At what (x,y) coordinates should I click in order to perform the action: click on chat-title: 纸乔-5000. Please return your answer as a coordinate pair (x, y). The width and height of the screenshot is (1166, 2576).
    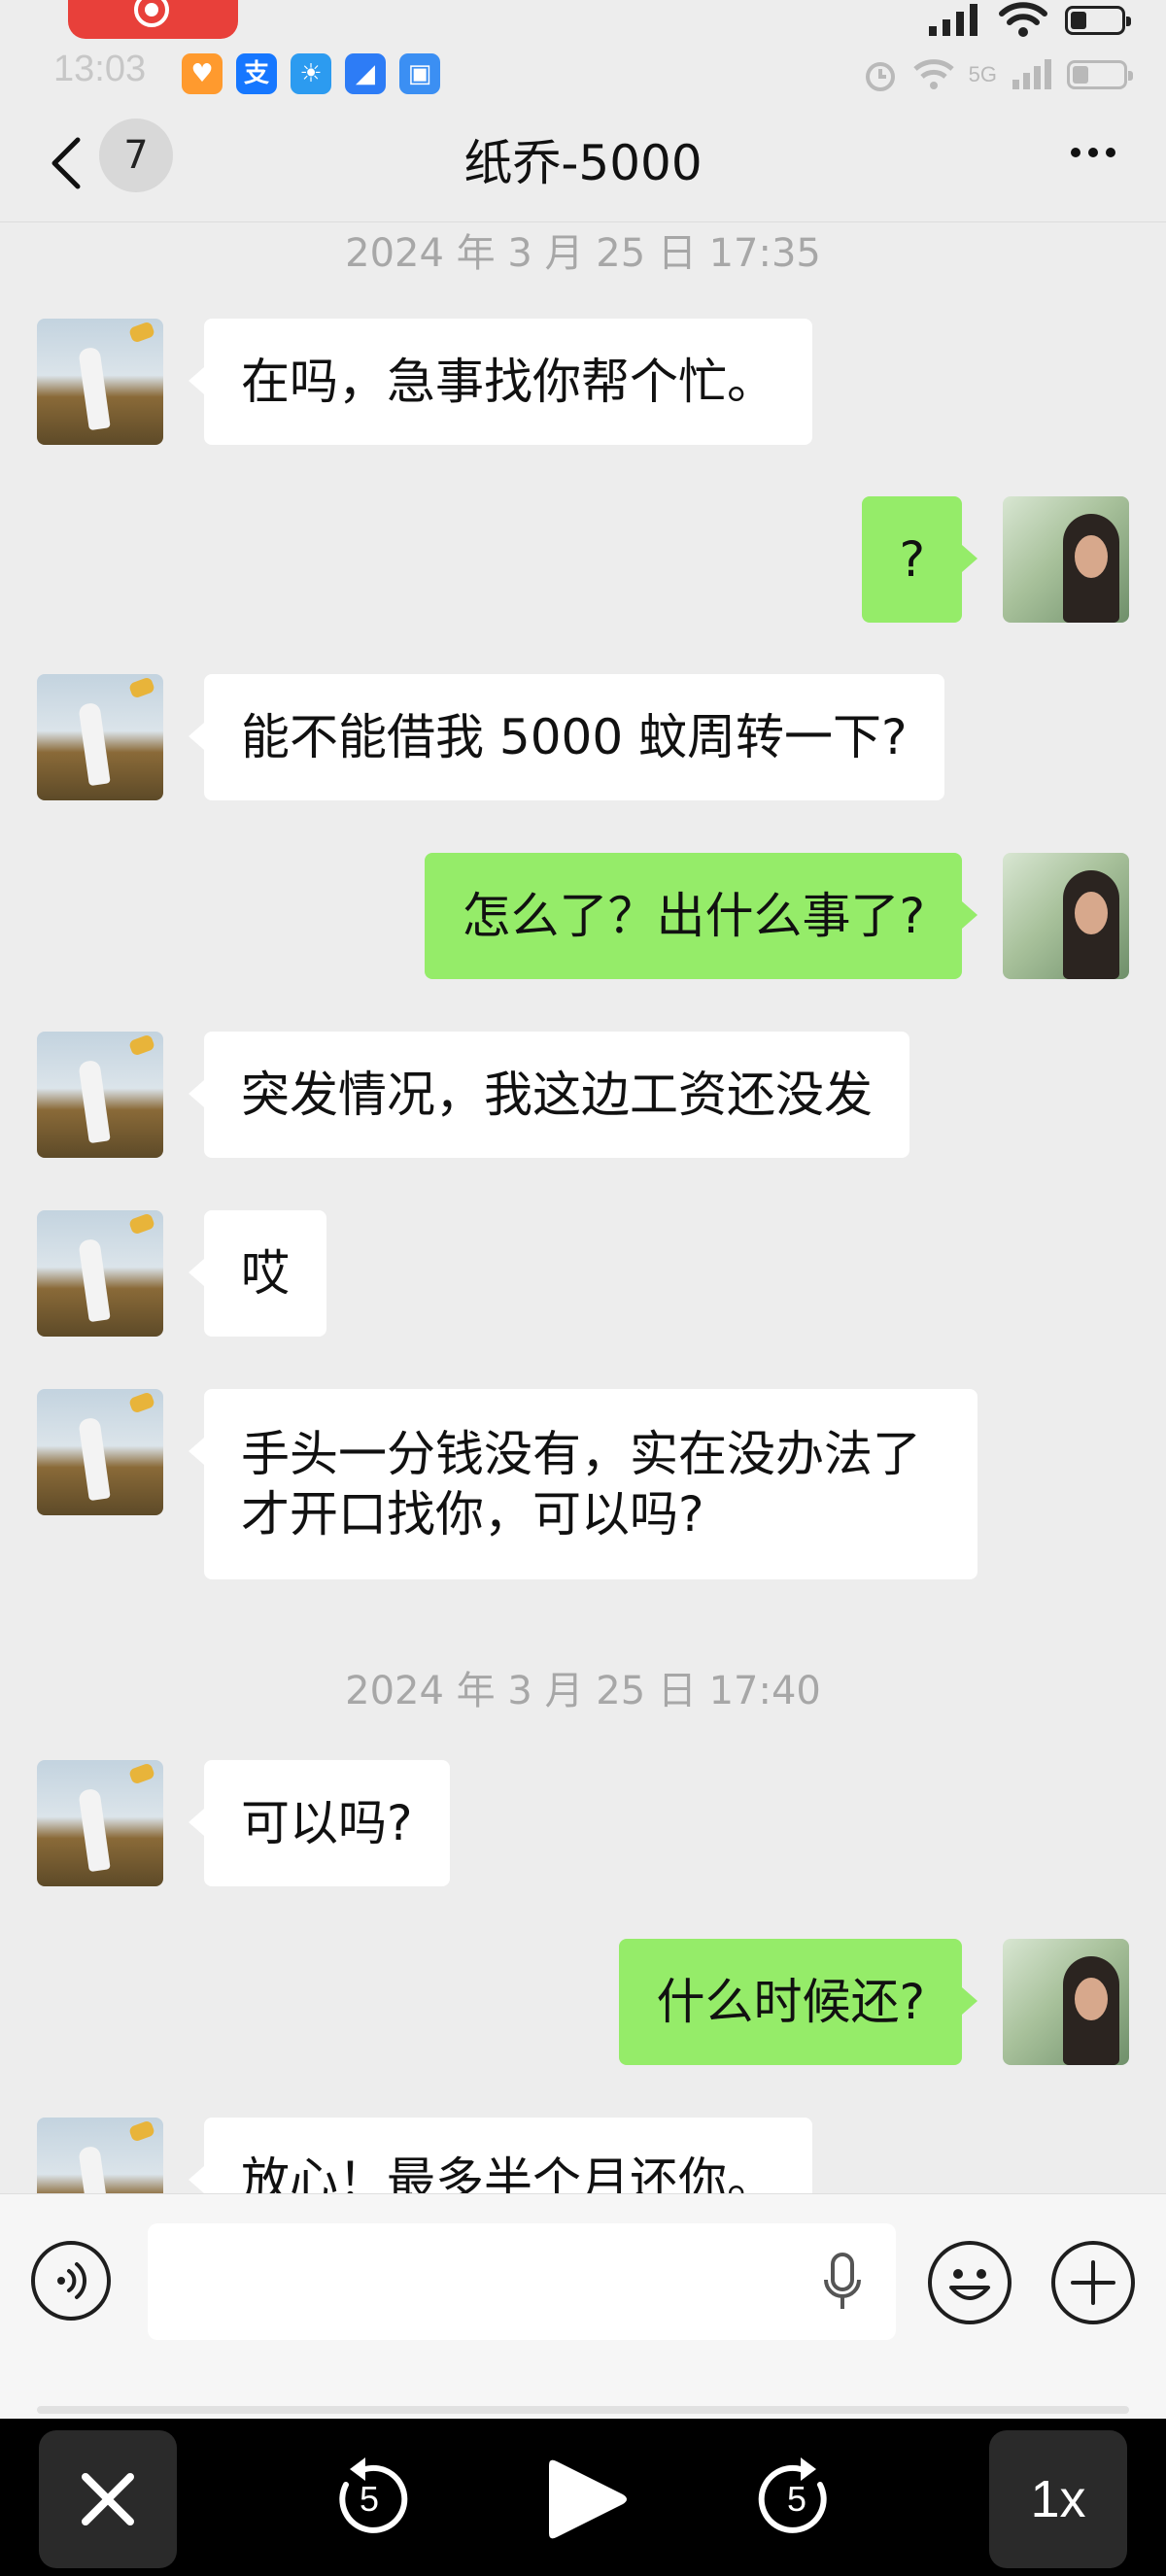
    Looking at the image, I should click on (583, 163).